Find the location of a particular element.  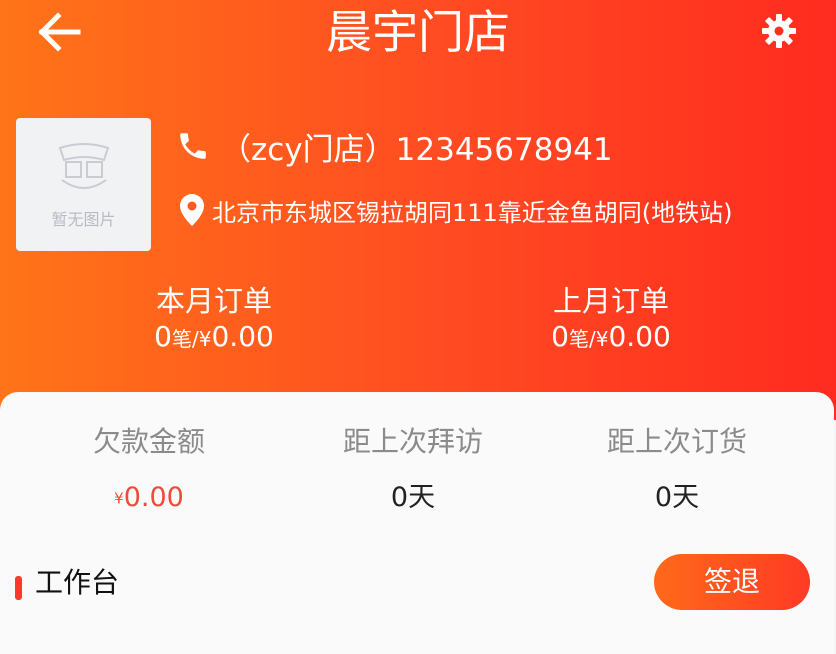

debt-stat: 欠款金额 ¥0.00 is located at coordinates (149, 469).